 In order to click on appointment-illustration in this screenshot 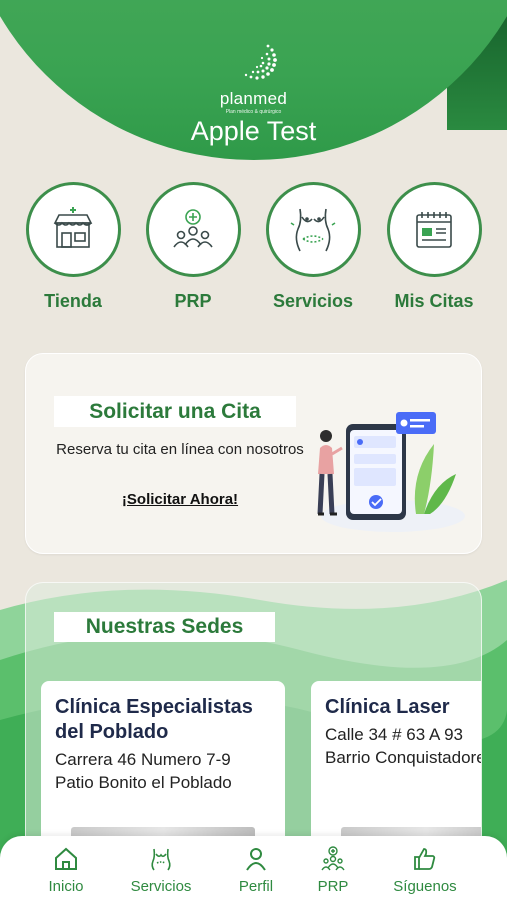, I will do `click(391, 472)`.